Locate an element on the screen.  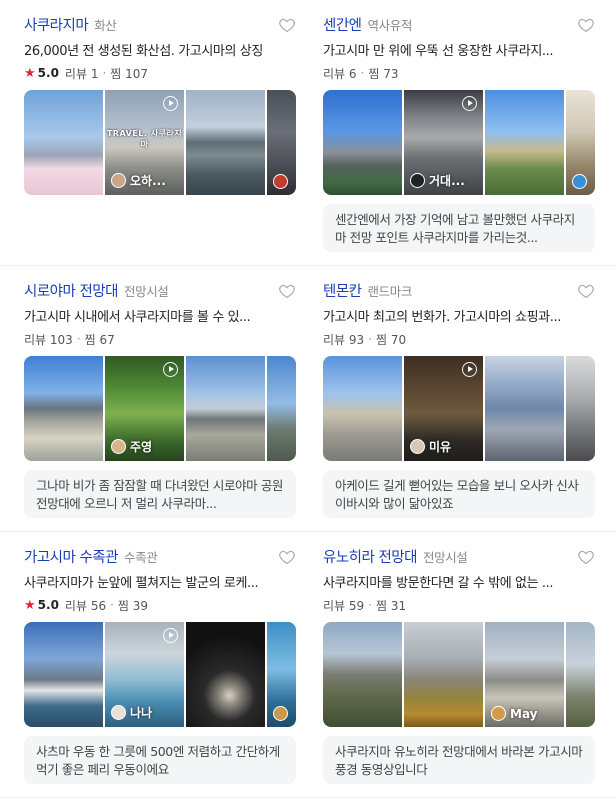
author-name: May is located at coordinates (524, 713).